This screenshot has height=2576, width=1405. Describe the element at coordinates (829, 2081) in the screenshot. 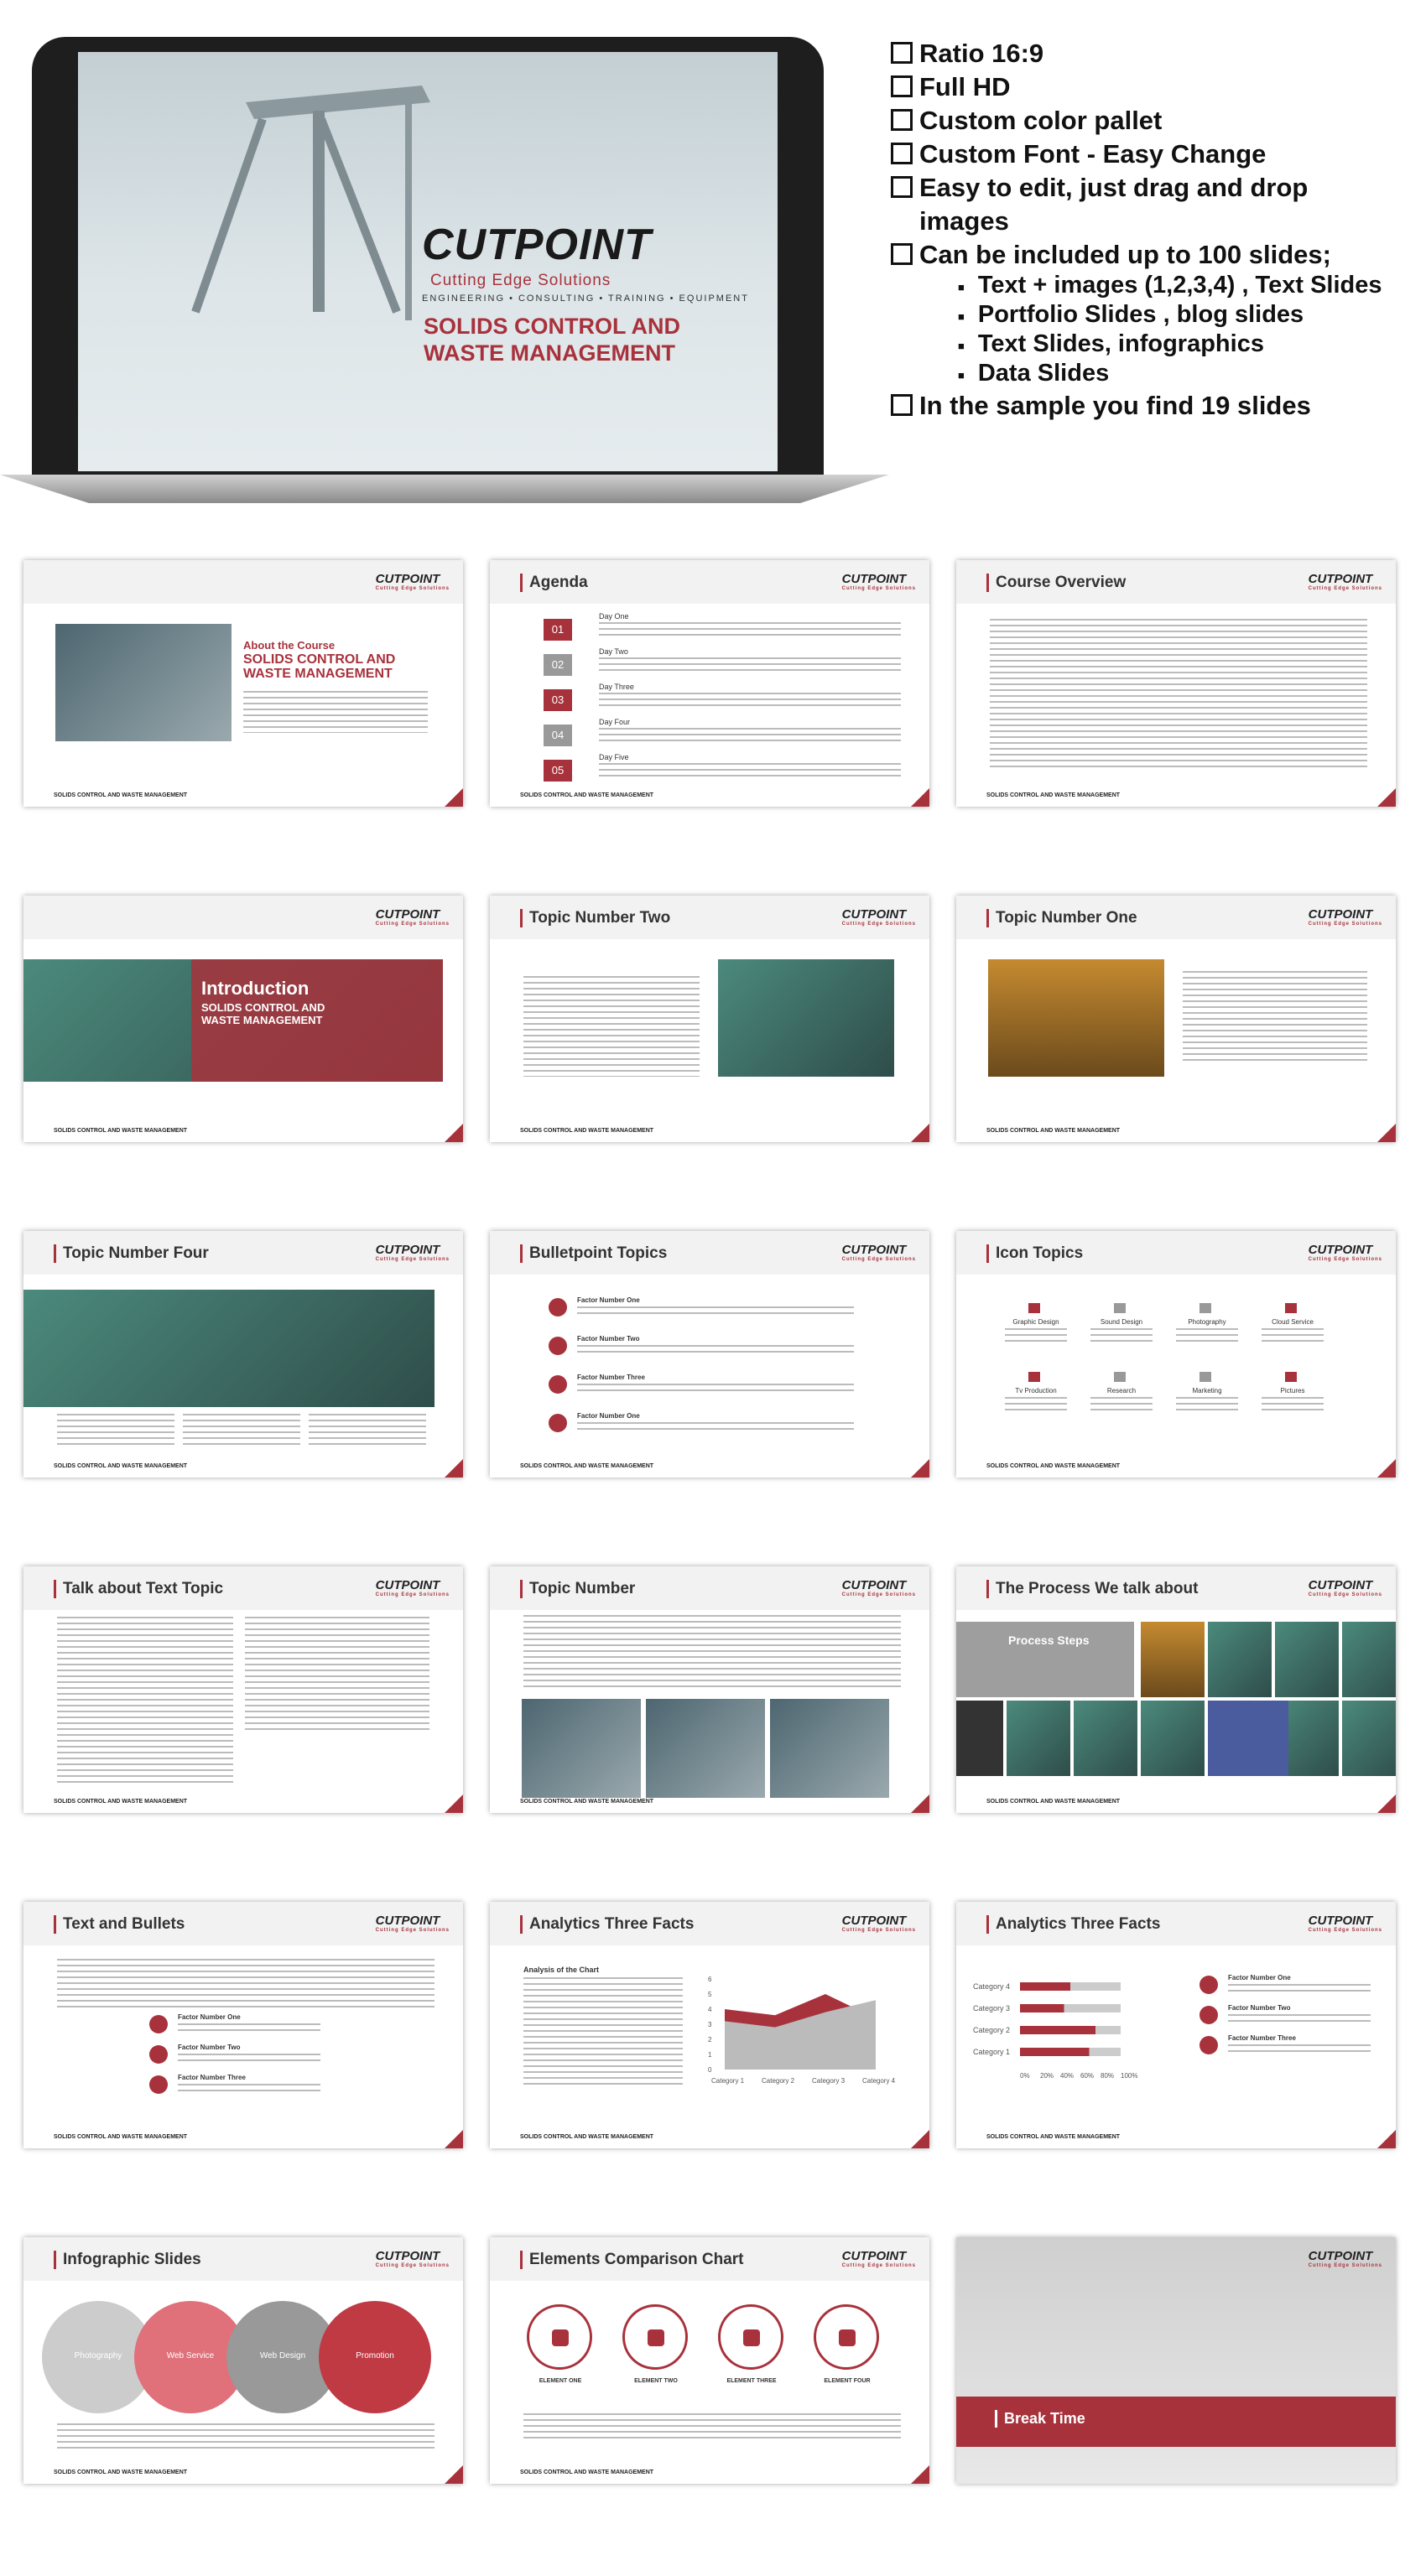

I see `area-category-label: Category 3` at that location.